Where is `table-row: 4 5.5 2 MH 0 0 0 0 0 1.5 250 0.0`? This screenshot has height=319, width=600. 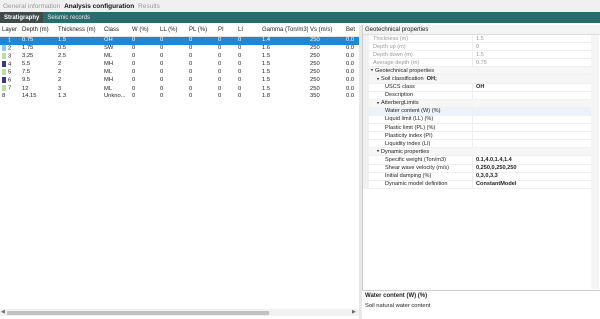 table-row: 4 5.5 2 MH 0 0 0 0 0 1.5 250 0.0 is located at coordinates (179, 64).